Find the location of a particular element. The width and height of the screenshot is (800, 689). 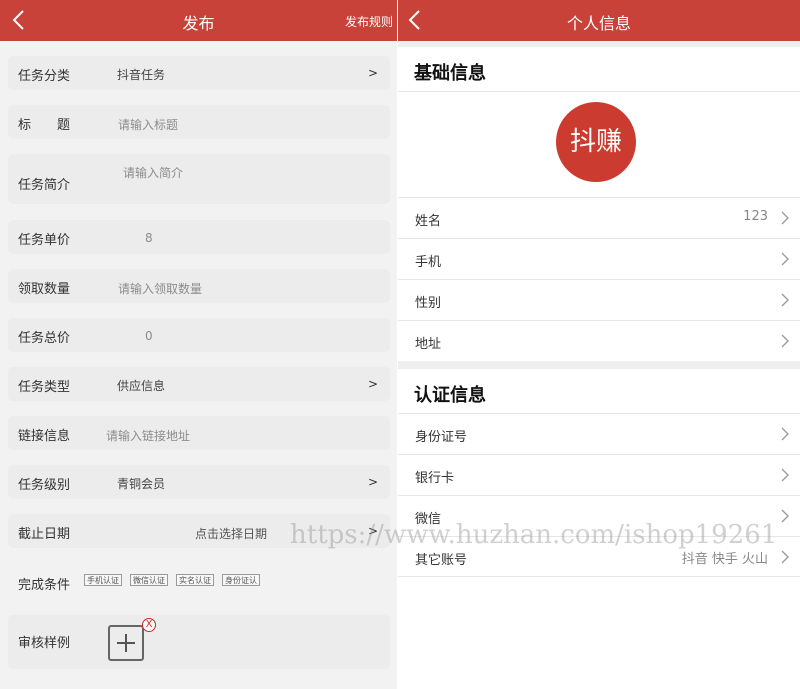

publish-rules-link: 发布规则 is located at coordinates (369, 21).